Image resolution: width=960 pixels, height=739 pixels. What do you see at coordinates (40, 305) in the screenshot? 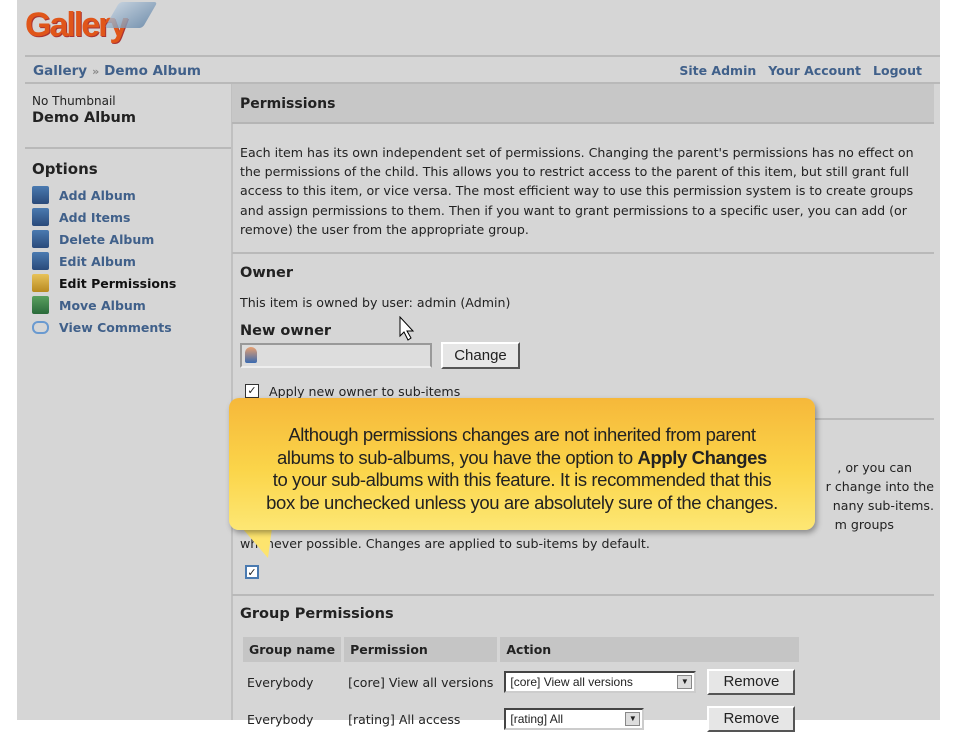
I see `move-album-icon` at bounding box center [40, 305].